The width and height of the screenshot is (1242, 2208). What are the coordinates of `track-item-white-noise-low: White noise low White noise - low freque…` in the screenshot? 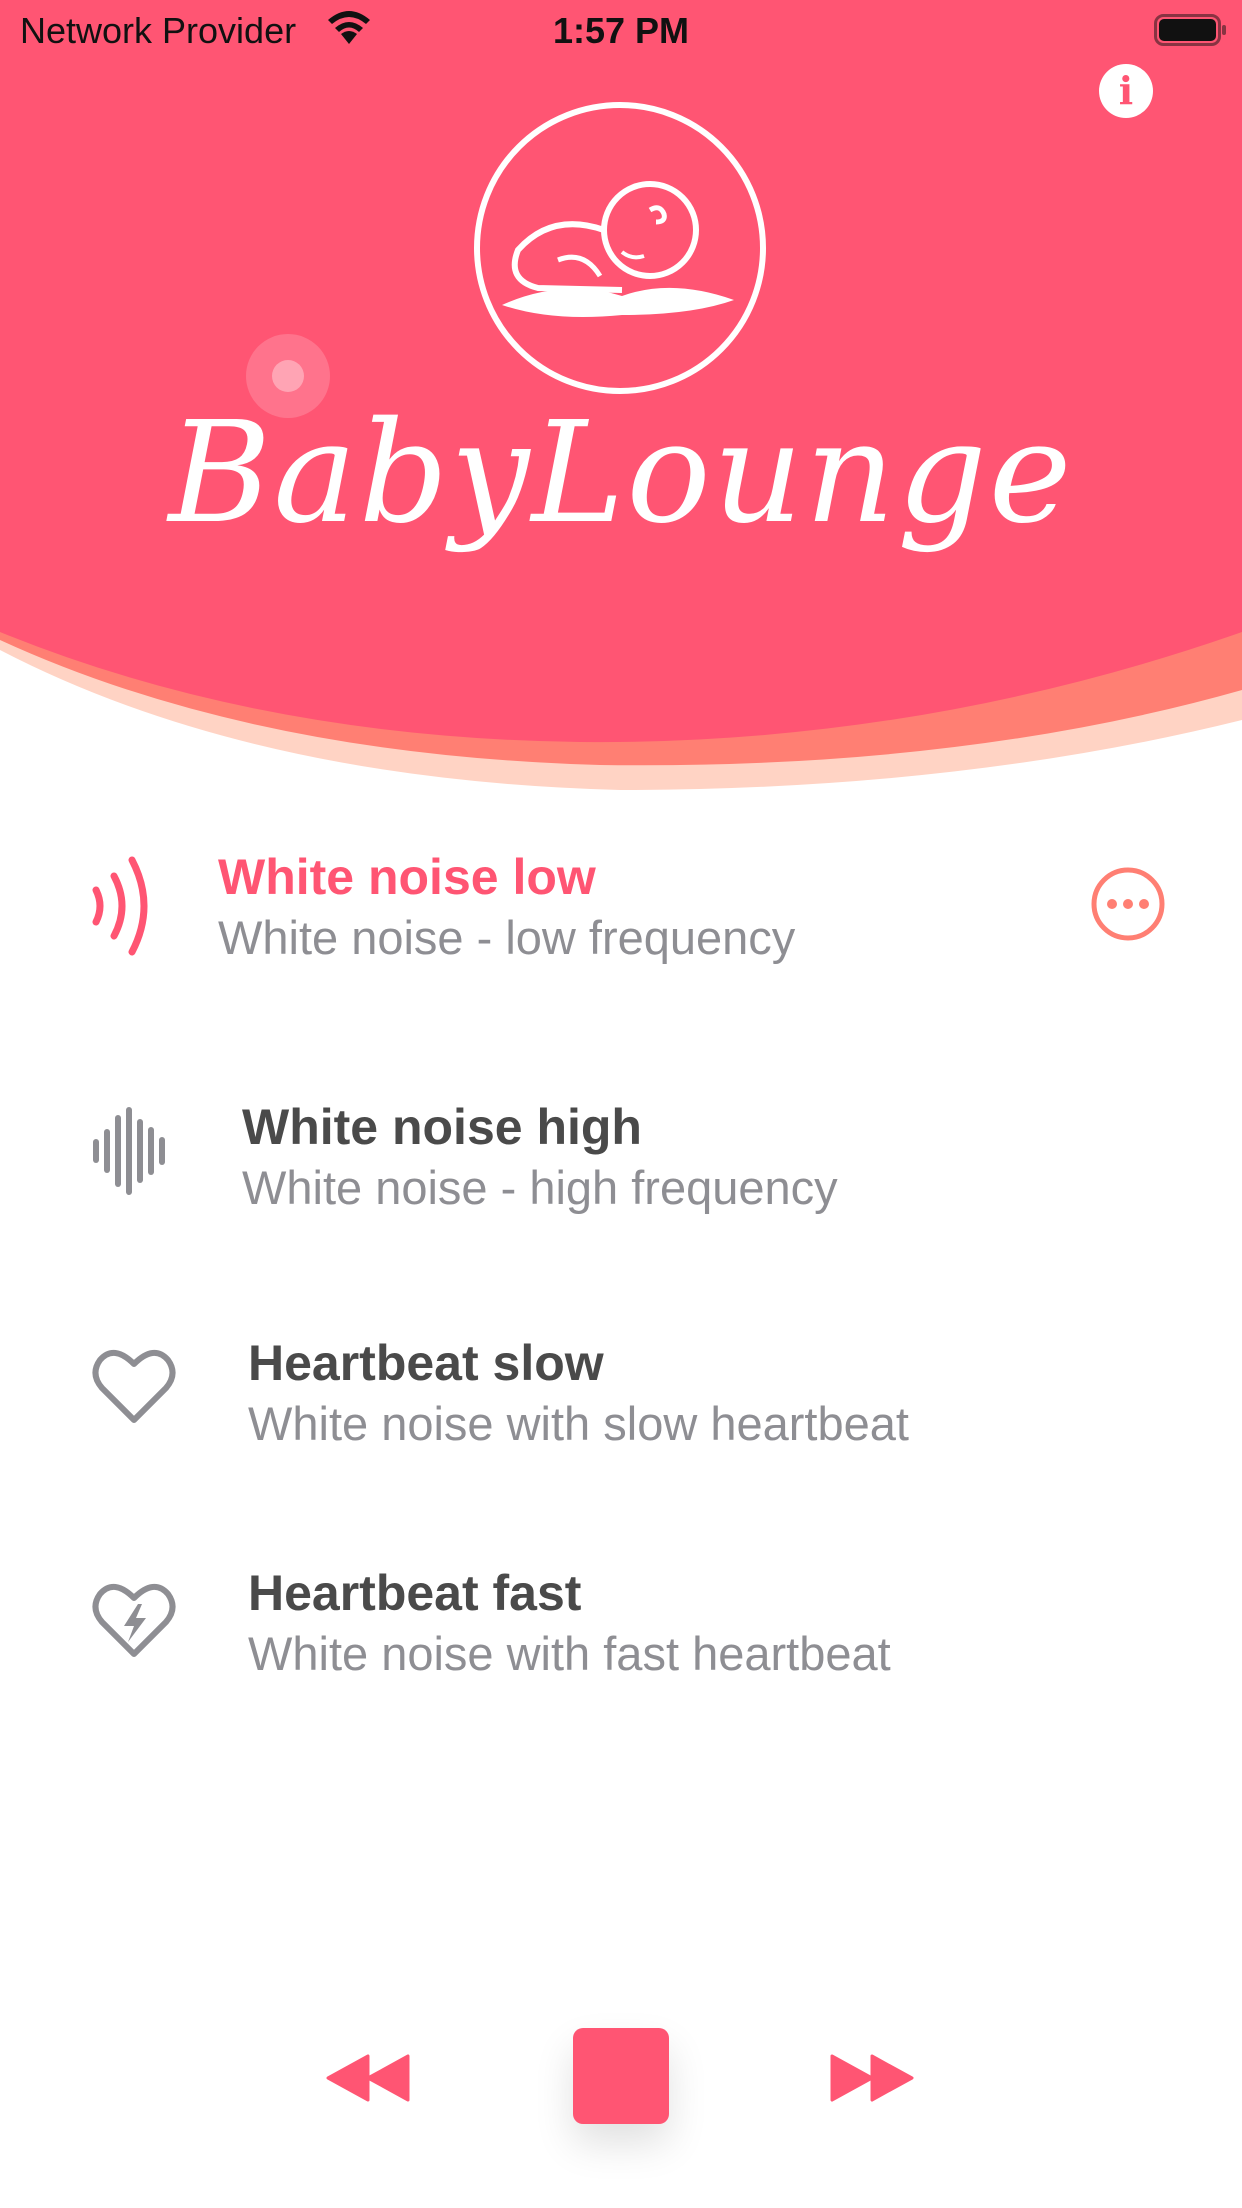 It's located at (621, 910).